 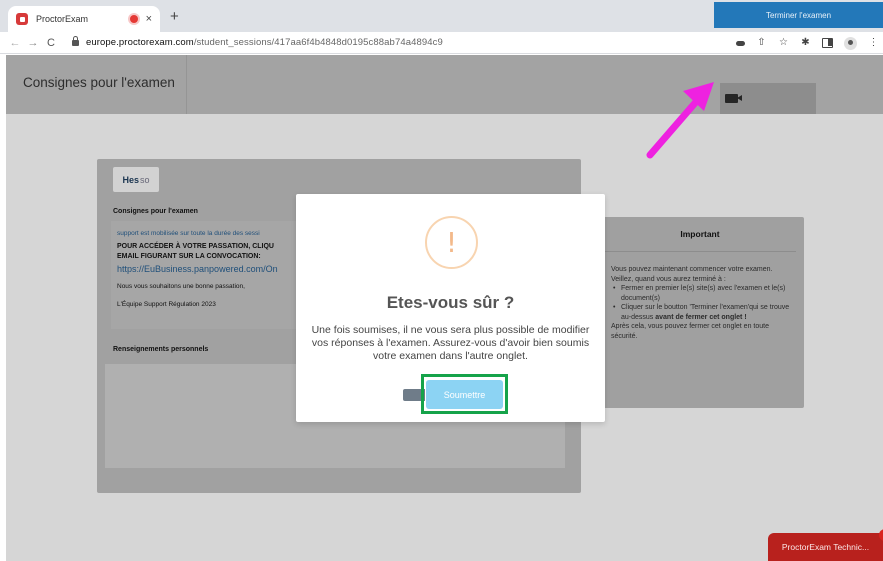 I want to click on terminate-exam-button: Terminer l'examen, so click(x=798, y=15).